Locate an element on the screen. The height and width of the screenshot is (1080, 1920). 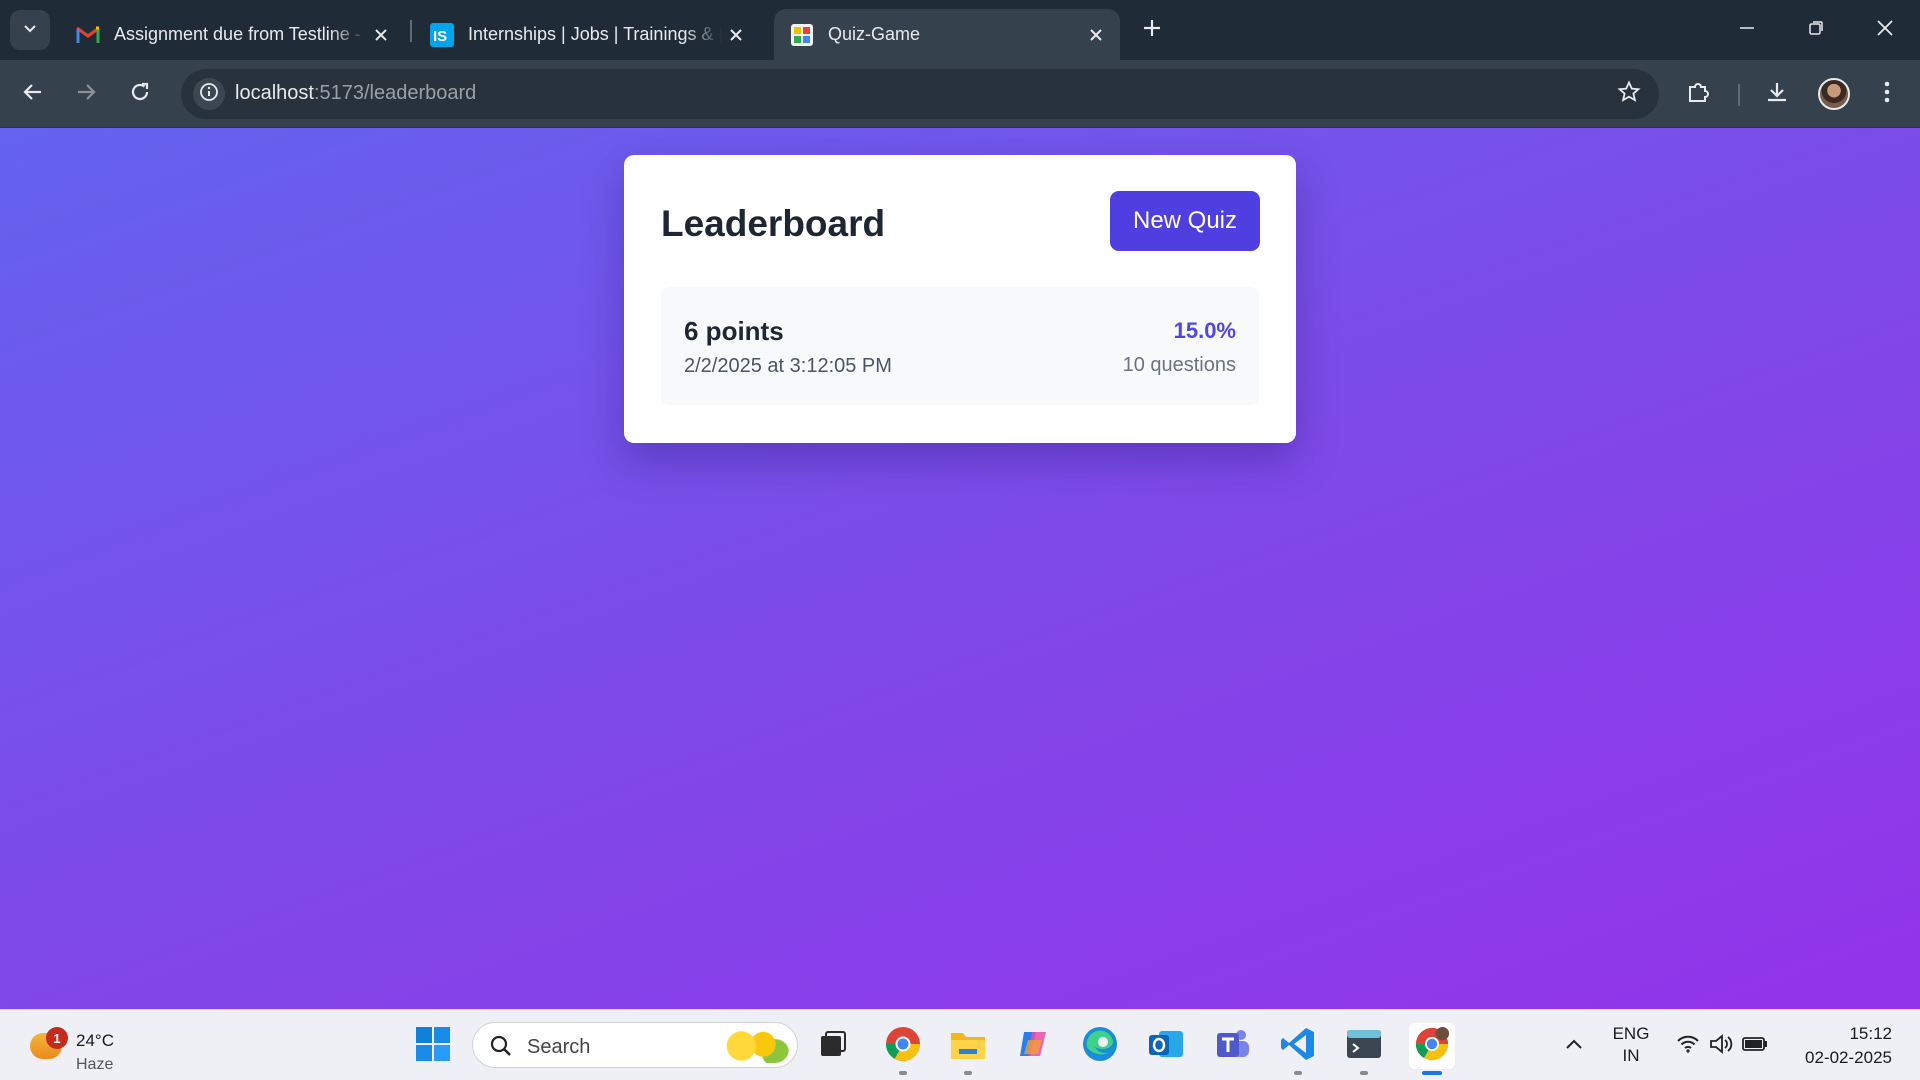
tab-title: Internships | Jobs | Trainings & | is located at coordinates (595, 34).